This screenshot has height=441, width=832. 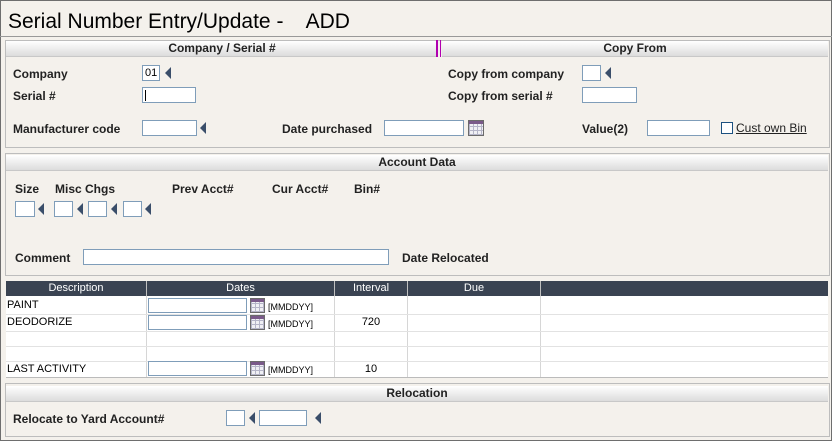 What do you see at coordinates (327, 129) in the screenshot?
I see `date-purchased-label: Date purchased` at bounding box center [327, 129].